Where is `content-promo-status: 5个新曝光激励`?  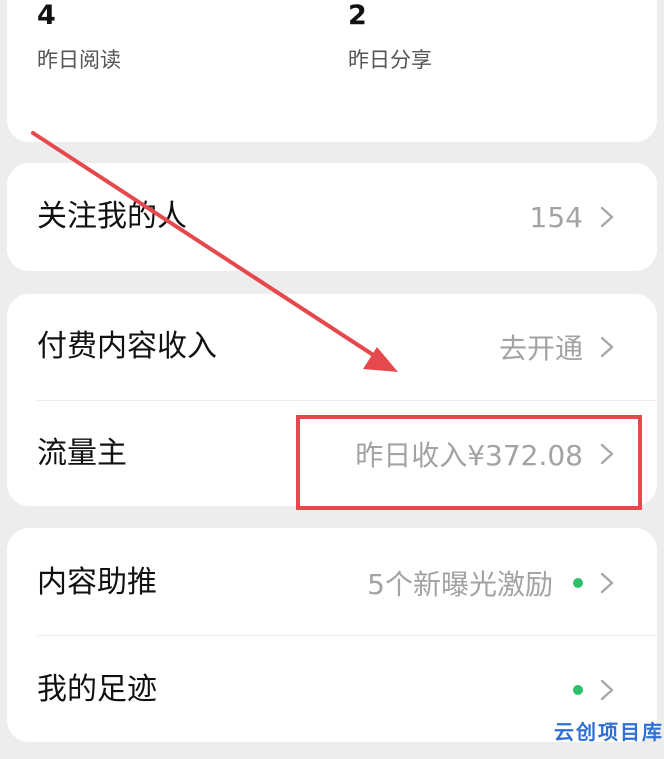 content-promo-status: 5个新曝光激励 is located at coordinates (460, 584).